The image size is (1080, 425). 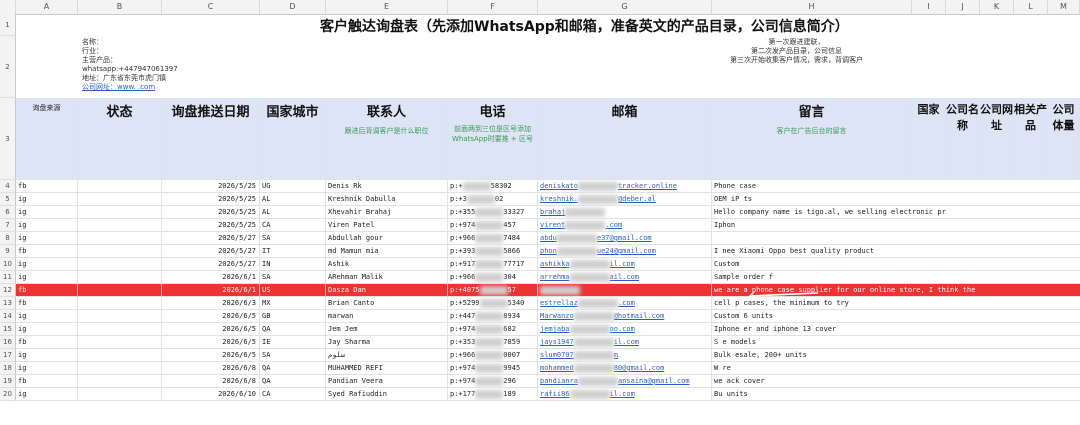 I want to click on cell-msg: W re, so click(x=896, y=368).